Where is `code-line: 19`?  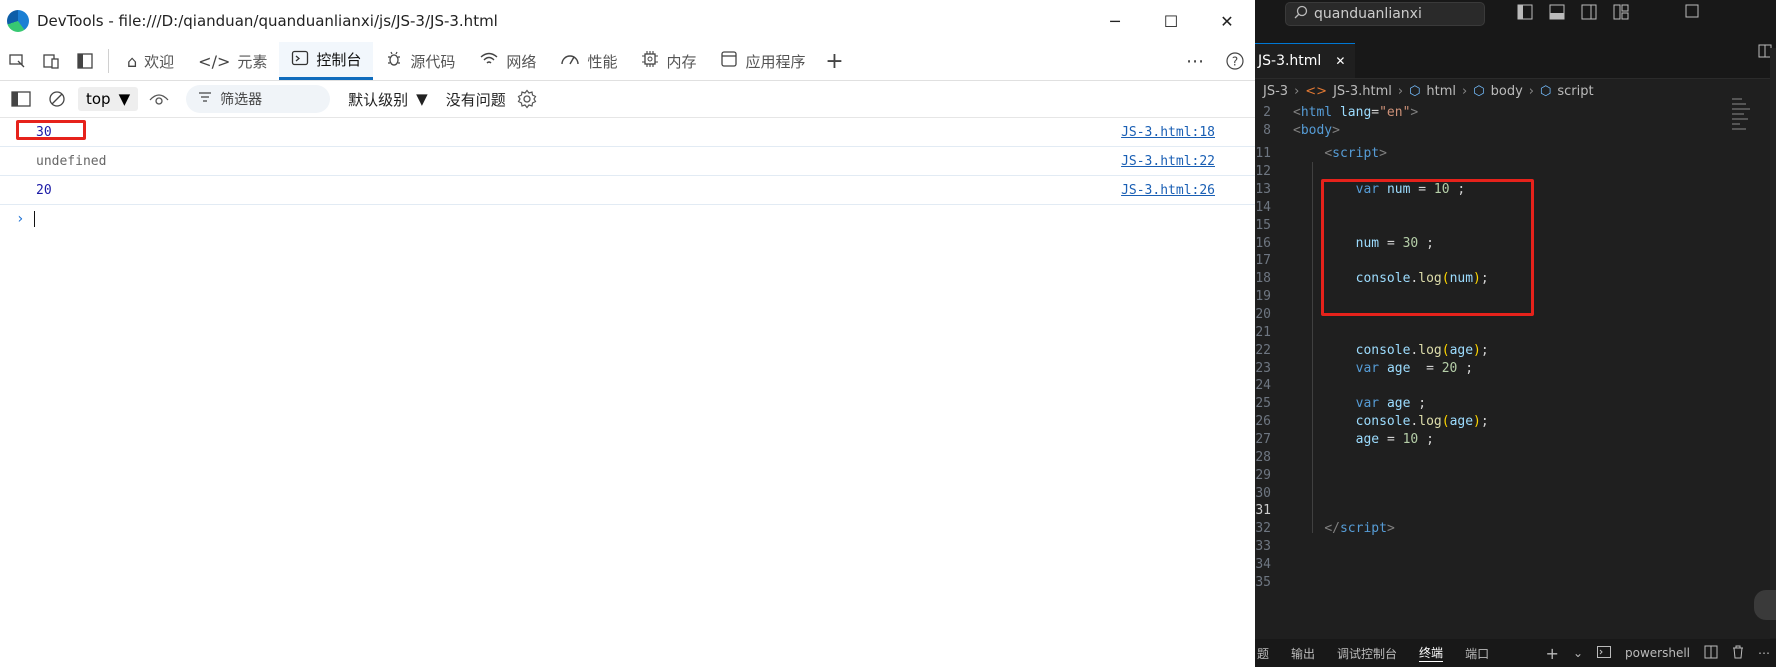 code-line: 19 is located at coordinates (1263, 296).